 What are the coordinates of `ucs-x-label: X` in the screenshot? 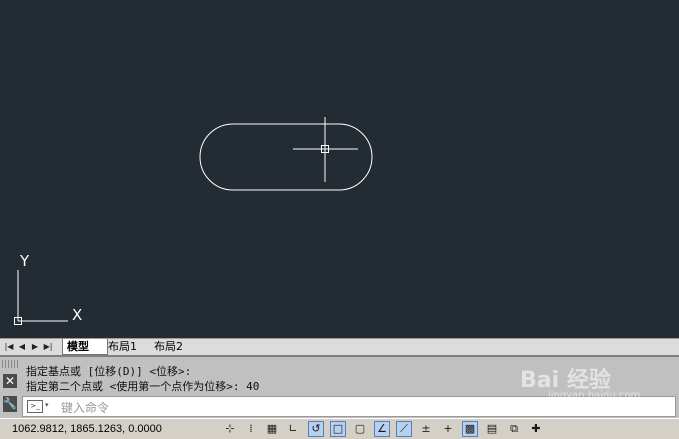 It's located at (77, 315).